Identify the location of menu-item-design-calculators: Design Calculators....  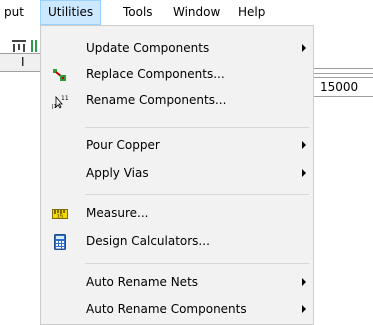
(177, 242).